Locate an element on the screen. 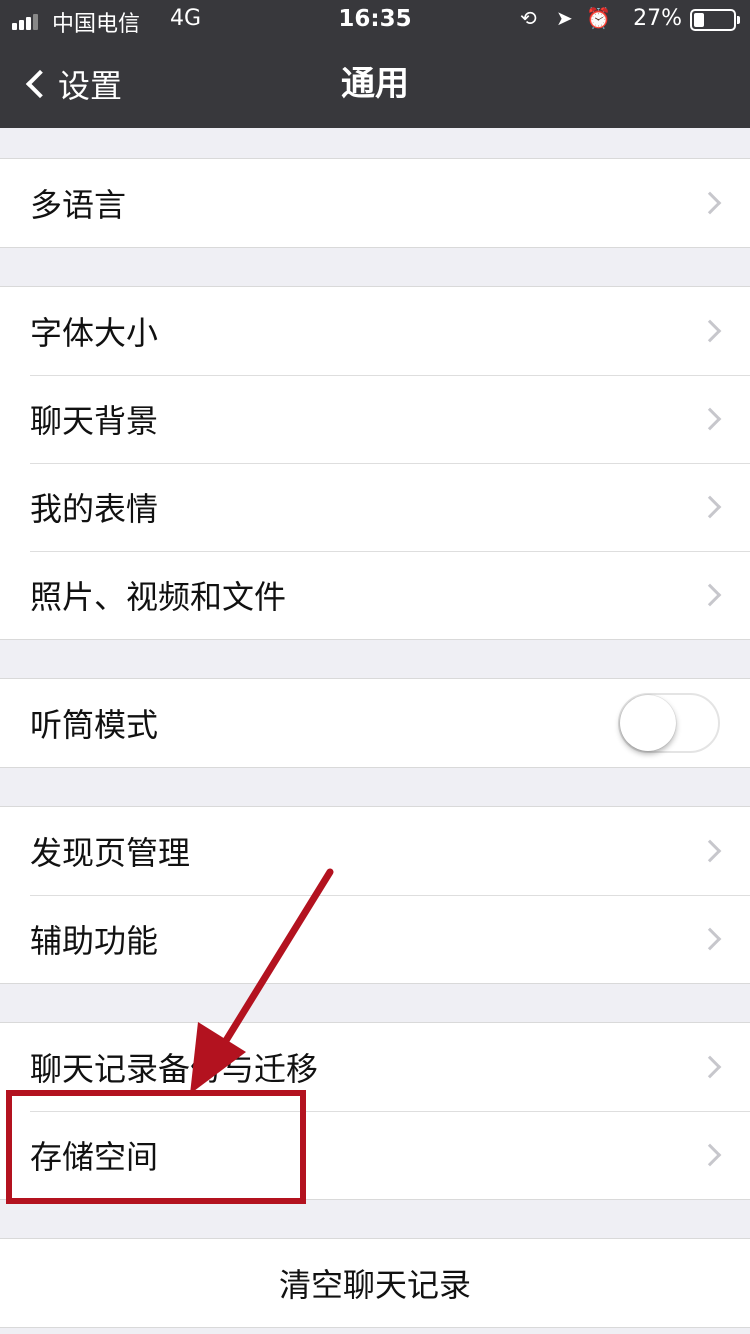 The image size is (750, 1334). clear-chat-history-button: 清空聊天记录 is located at coordinates (375, 1283).